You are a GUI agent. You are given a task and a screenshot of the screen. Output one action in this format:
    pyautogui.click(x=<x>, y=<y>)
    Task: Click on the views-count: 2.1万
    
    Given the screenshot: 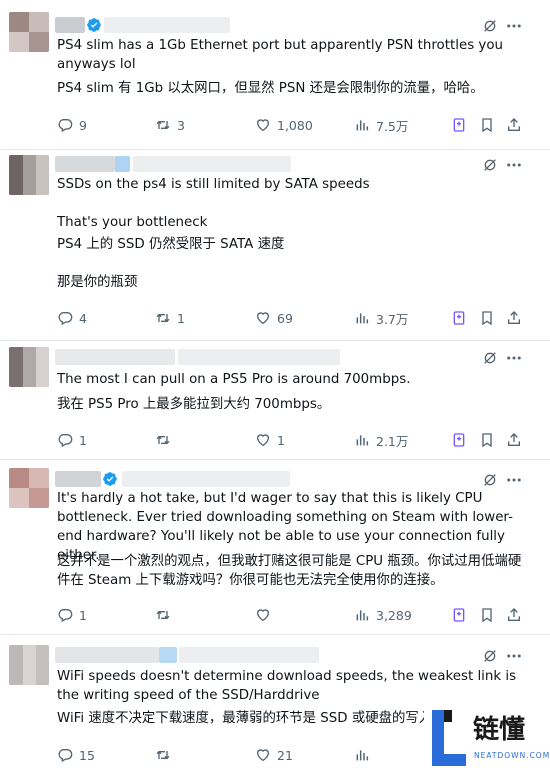 What is the action you would take?
    pyautogui.click(x=392, y=441)
    